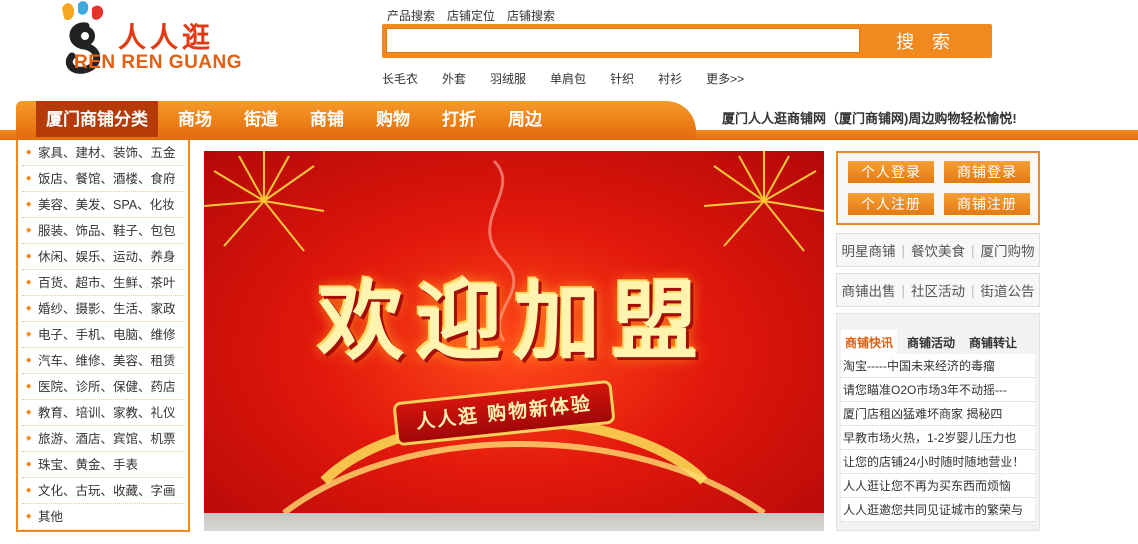 This screenshot has width=1138, height=544. Describe the element at coordinates (938, 510) in the screenshot. I see `news-item: 人人逛邀您共同见证城市的繁荣与` at that location.